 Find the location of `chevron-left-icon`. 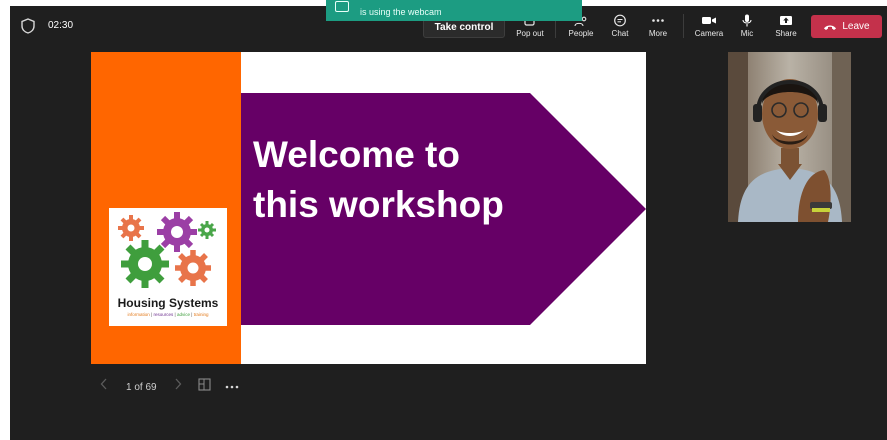

chevron-left-icon is located at coordinates (103, 384).